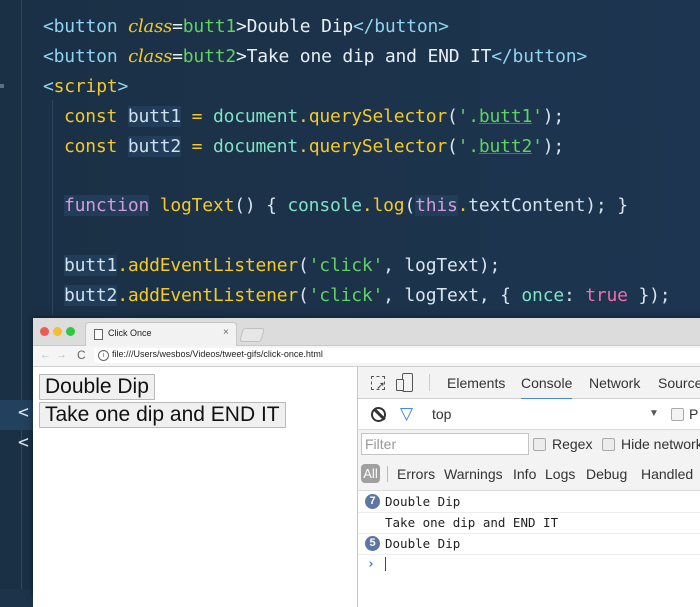 The width and height of the screenshot is (700, 607). I want to click on tab-console: Console, so click(547, 387).